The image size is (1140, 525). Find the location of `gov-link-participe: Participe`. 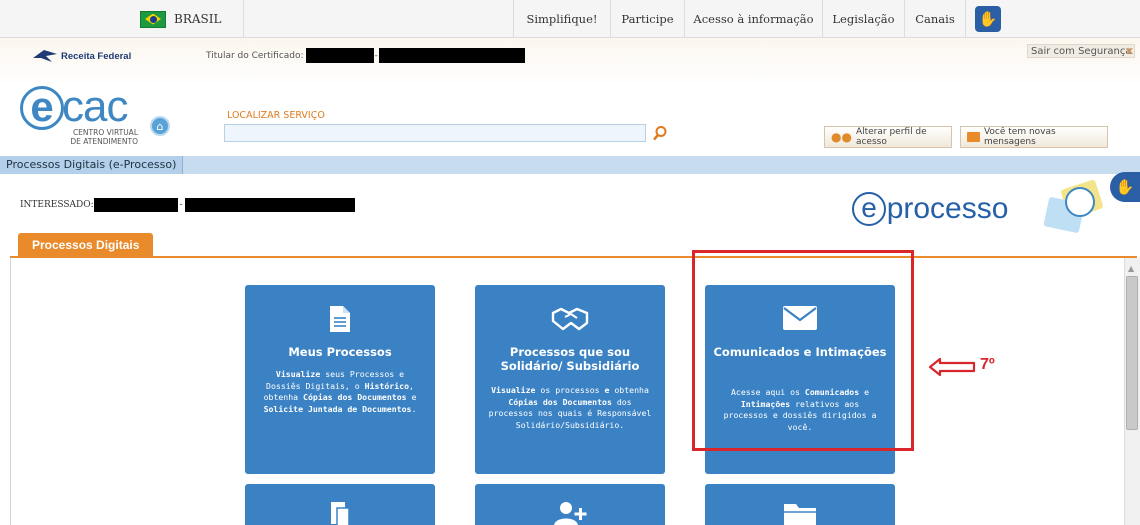

gov-link-participe: Participe is located at coordinates (647, 19).